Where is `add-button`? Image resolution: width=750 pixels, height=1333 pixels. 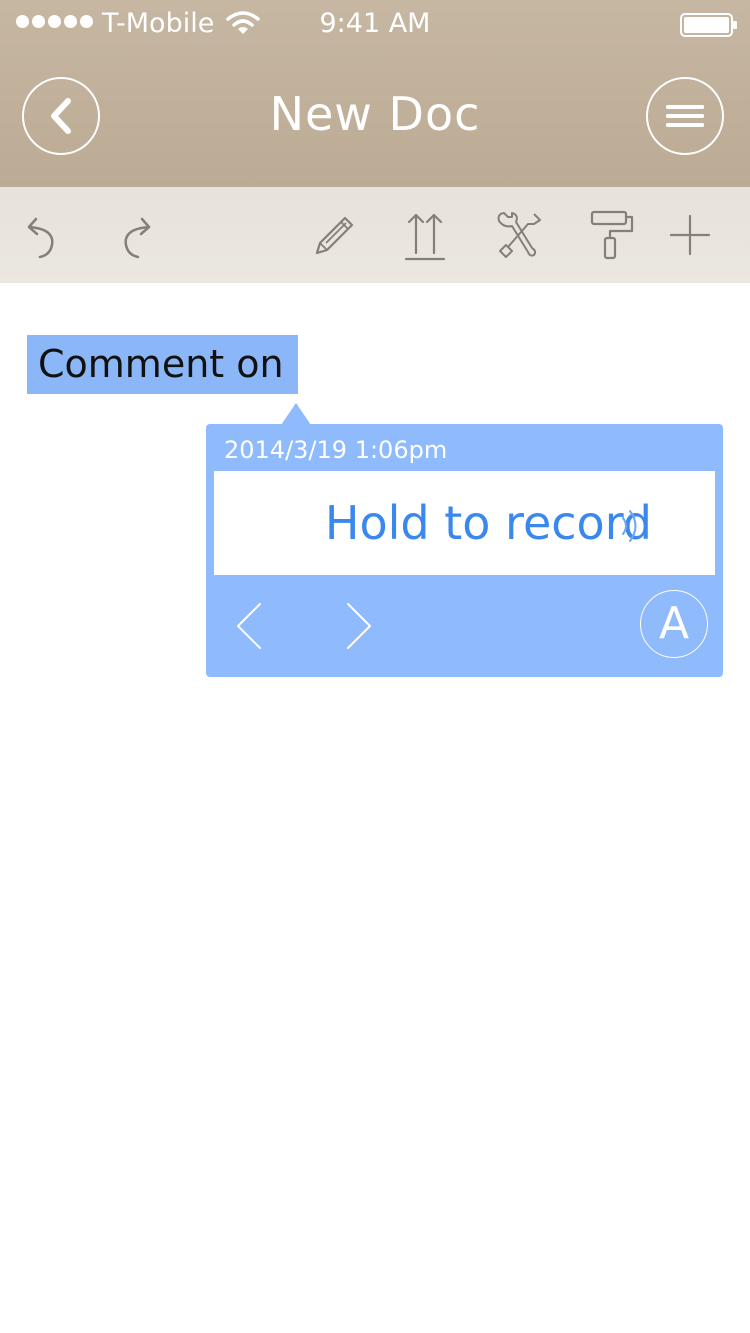
add-button is located at coordinates (690, 235).